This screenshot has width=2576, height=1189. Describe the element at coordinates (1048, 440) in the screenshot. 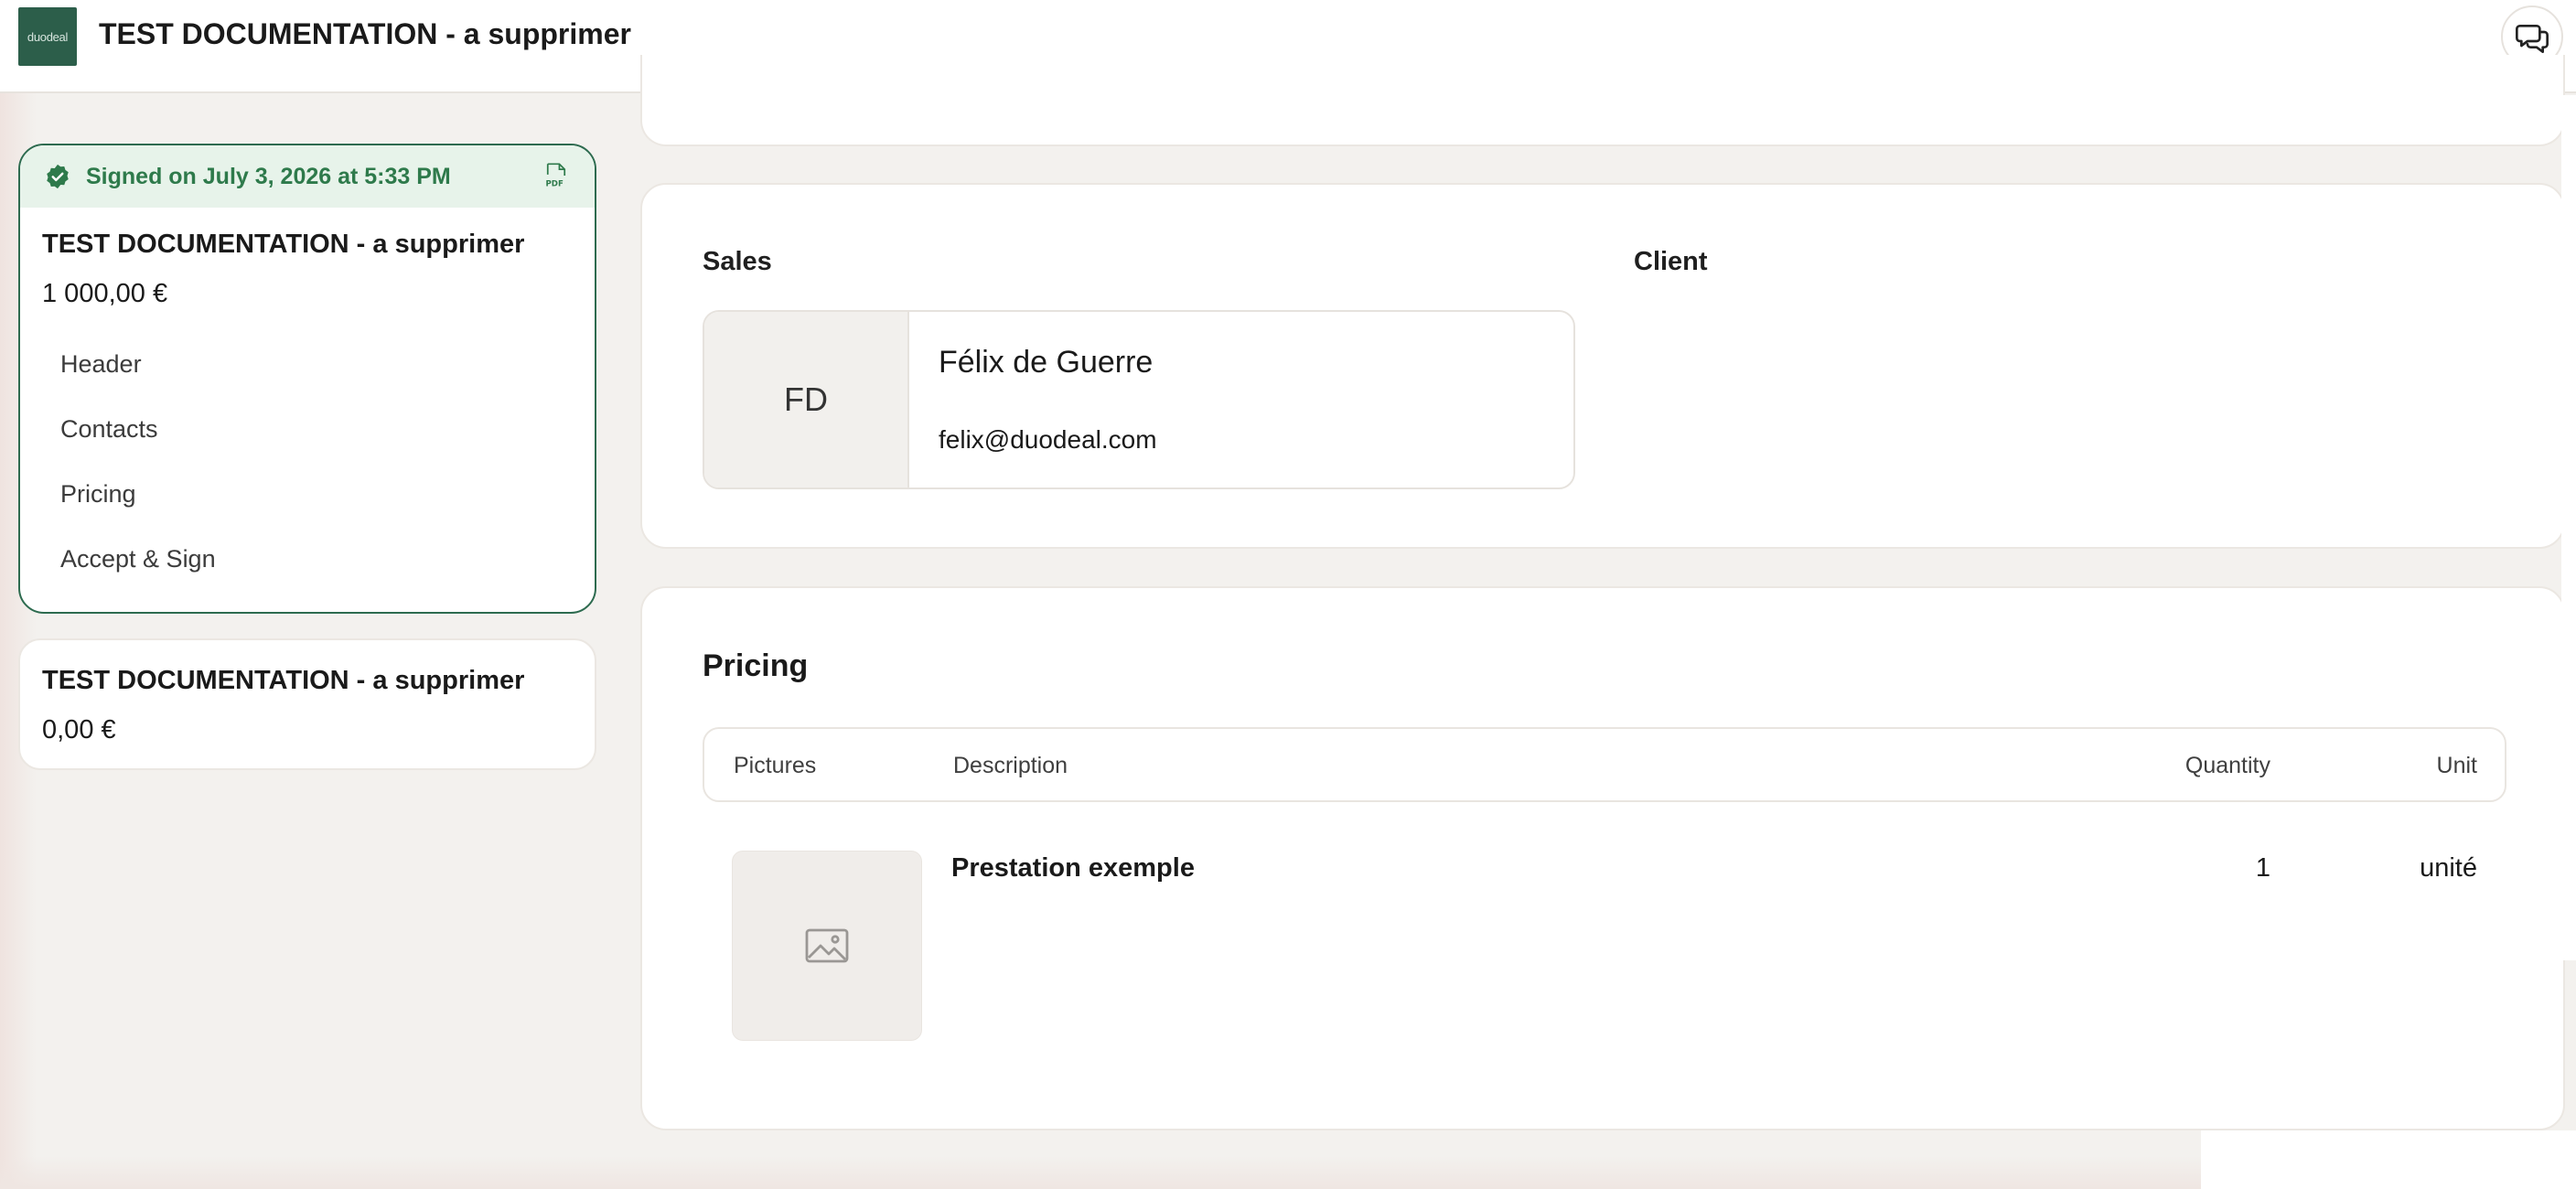

I see `sales-email: felix@duodeal.com` at that location.